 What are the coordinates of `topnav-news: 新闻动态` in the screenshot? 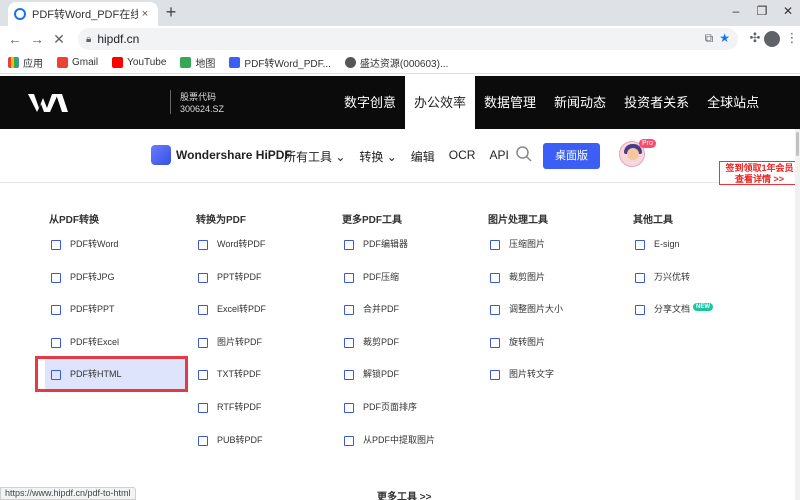 It's located at (580, 102).